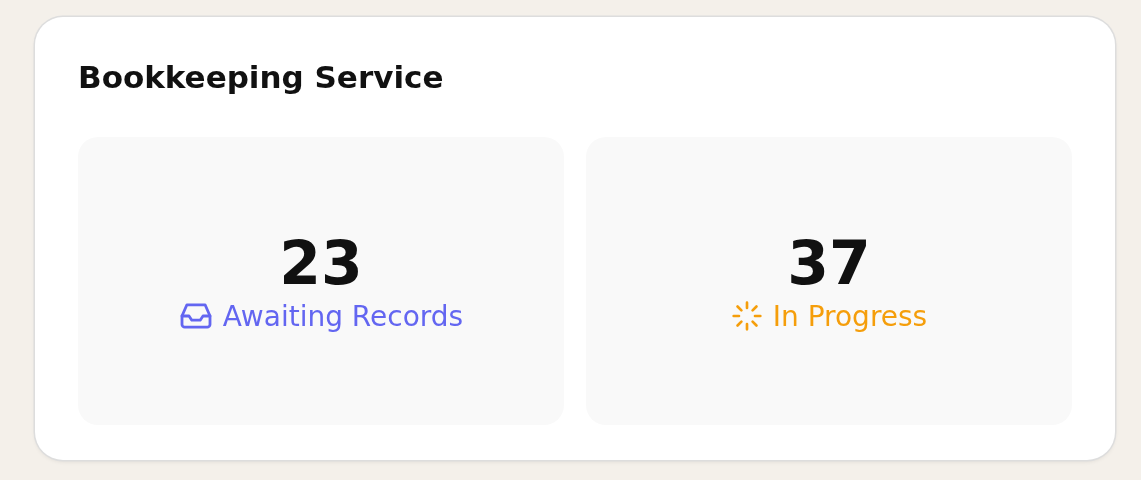  What do you see at coordinates (261, 77) in the screenshot?
I see `card-title: Bookkeeping Service` at bounding box center [261, 77].